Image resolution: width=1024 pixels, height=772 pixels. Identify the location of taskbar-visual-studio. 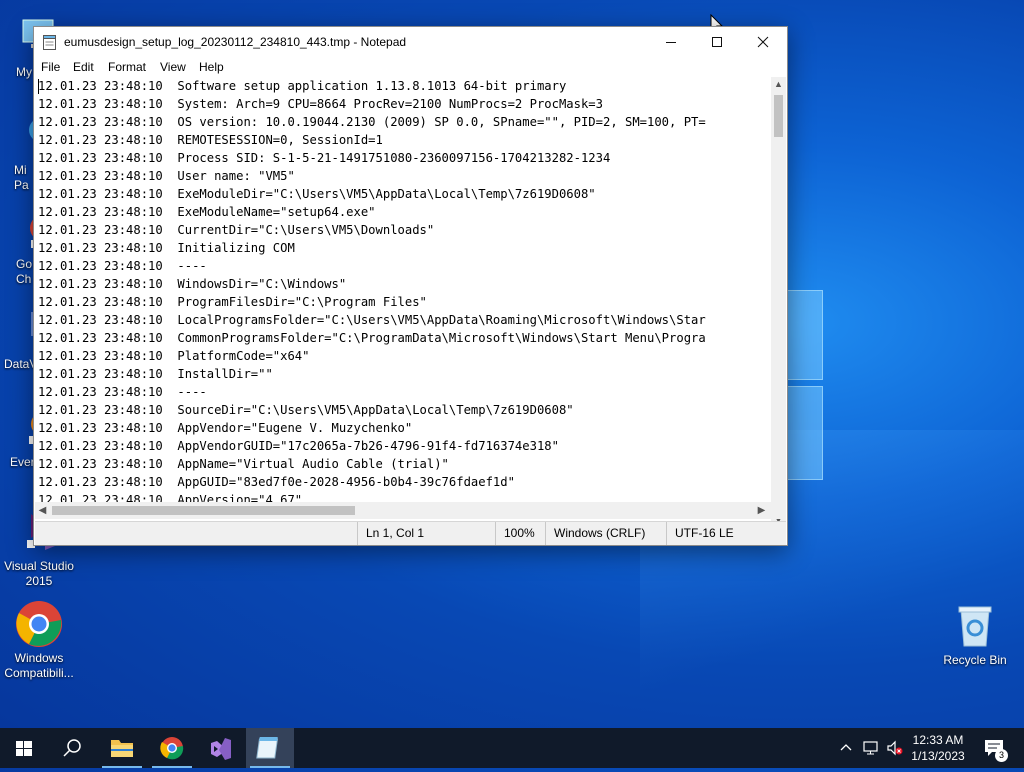
(221, 748).